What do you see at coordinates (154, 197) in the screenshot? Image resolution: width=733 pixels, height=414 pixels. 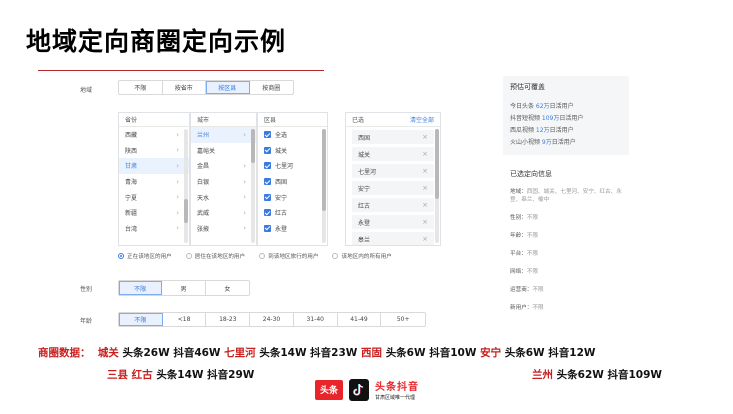 I see `province-item: 宁夏 ›` at bounding box center [154, 197].